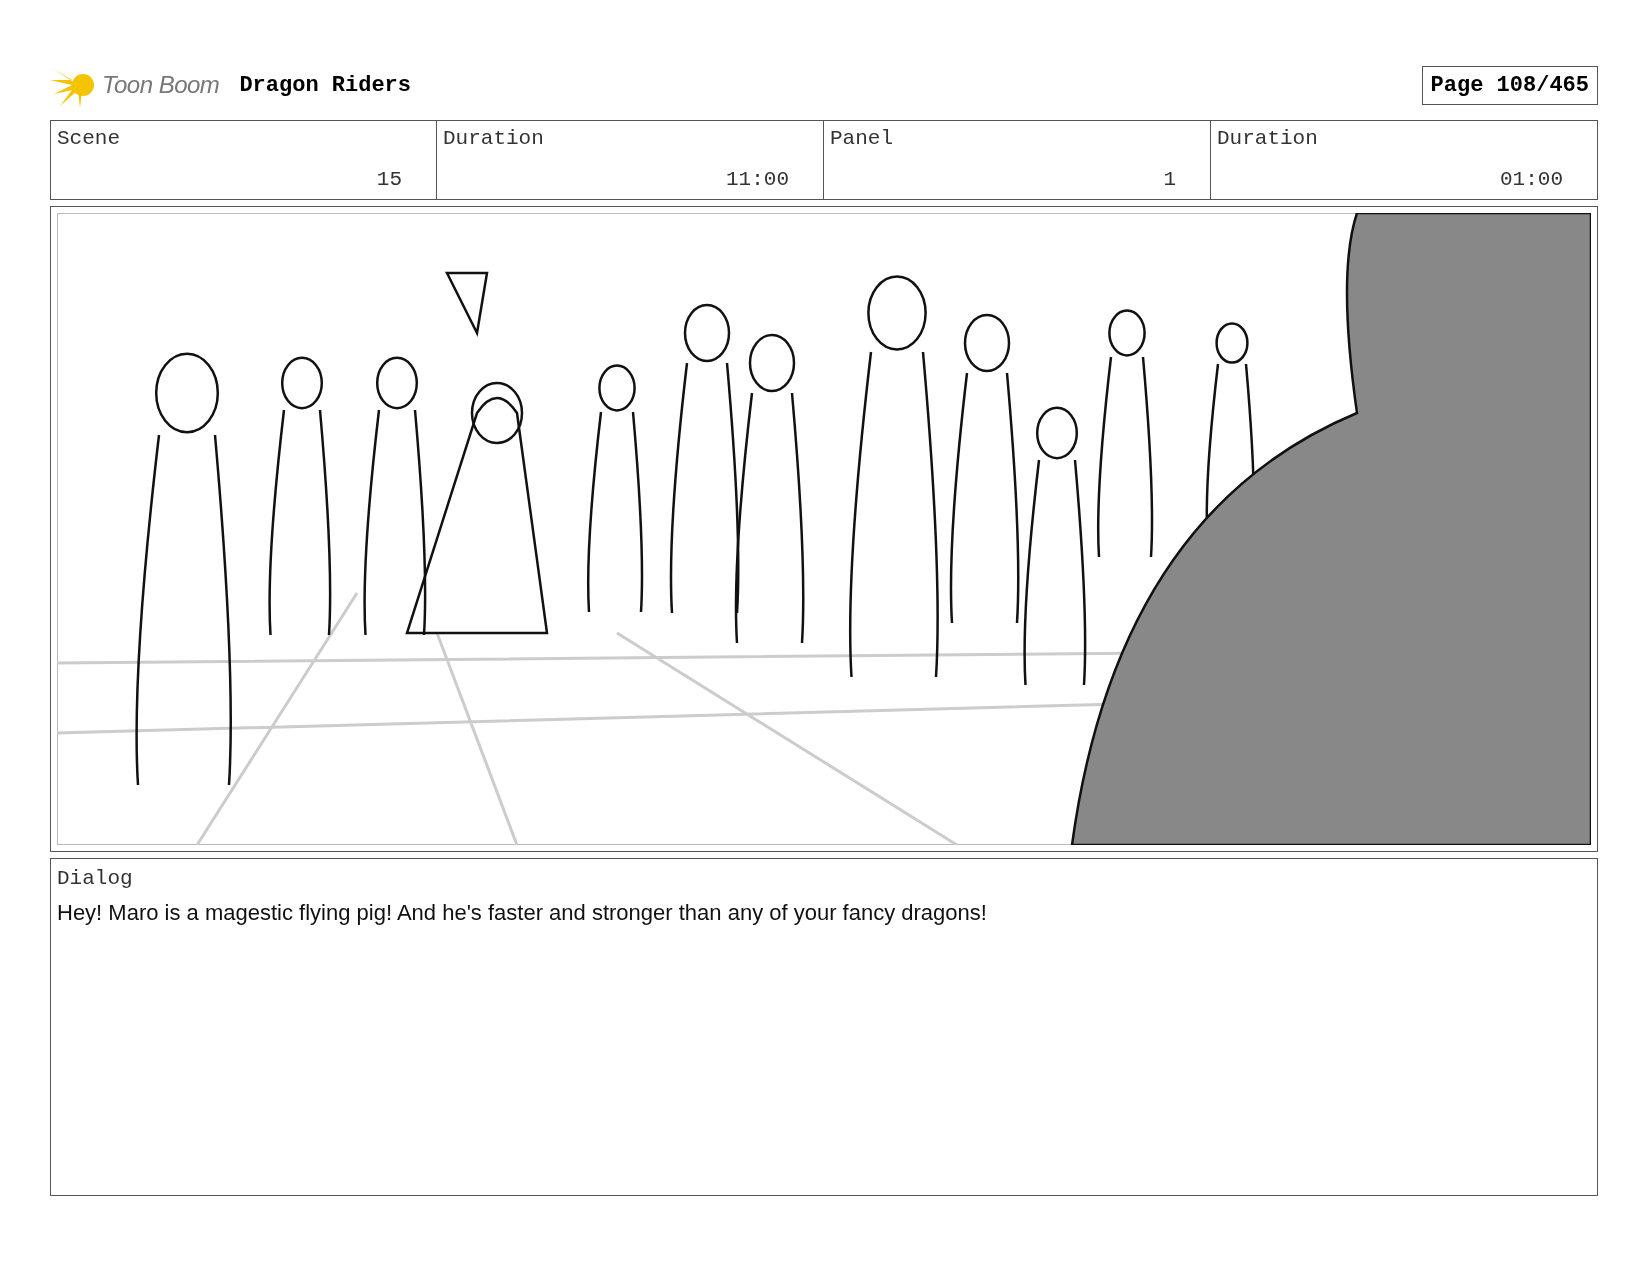 The image size is (1650, 1275). I want to click on brand-name: Toon Boom, so click(161, 85).